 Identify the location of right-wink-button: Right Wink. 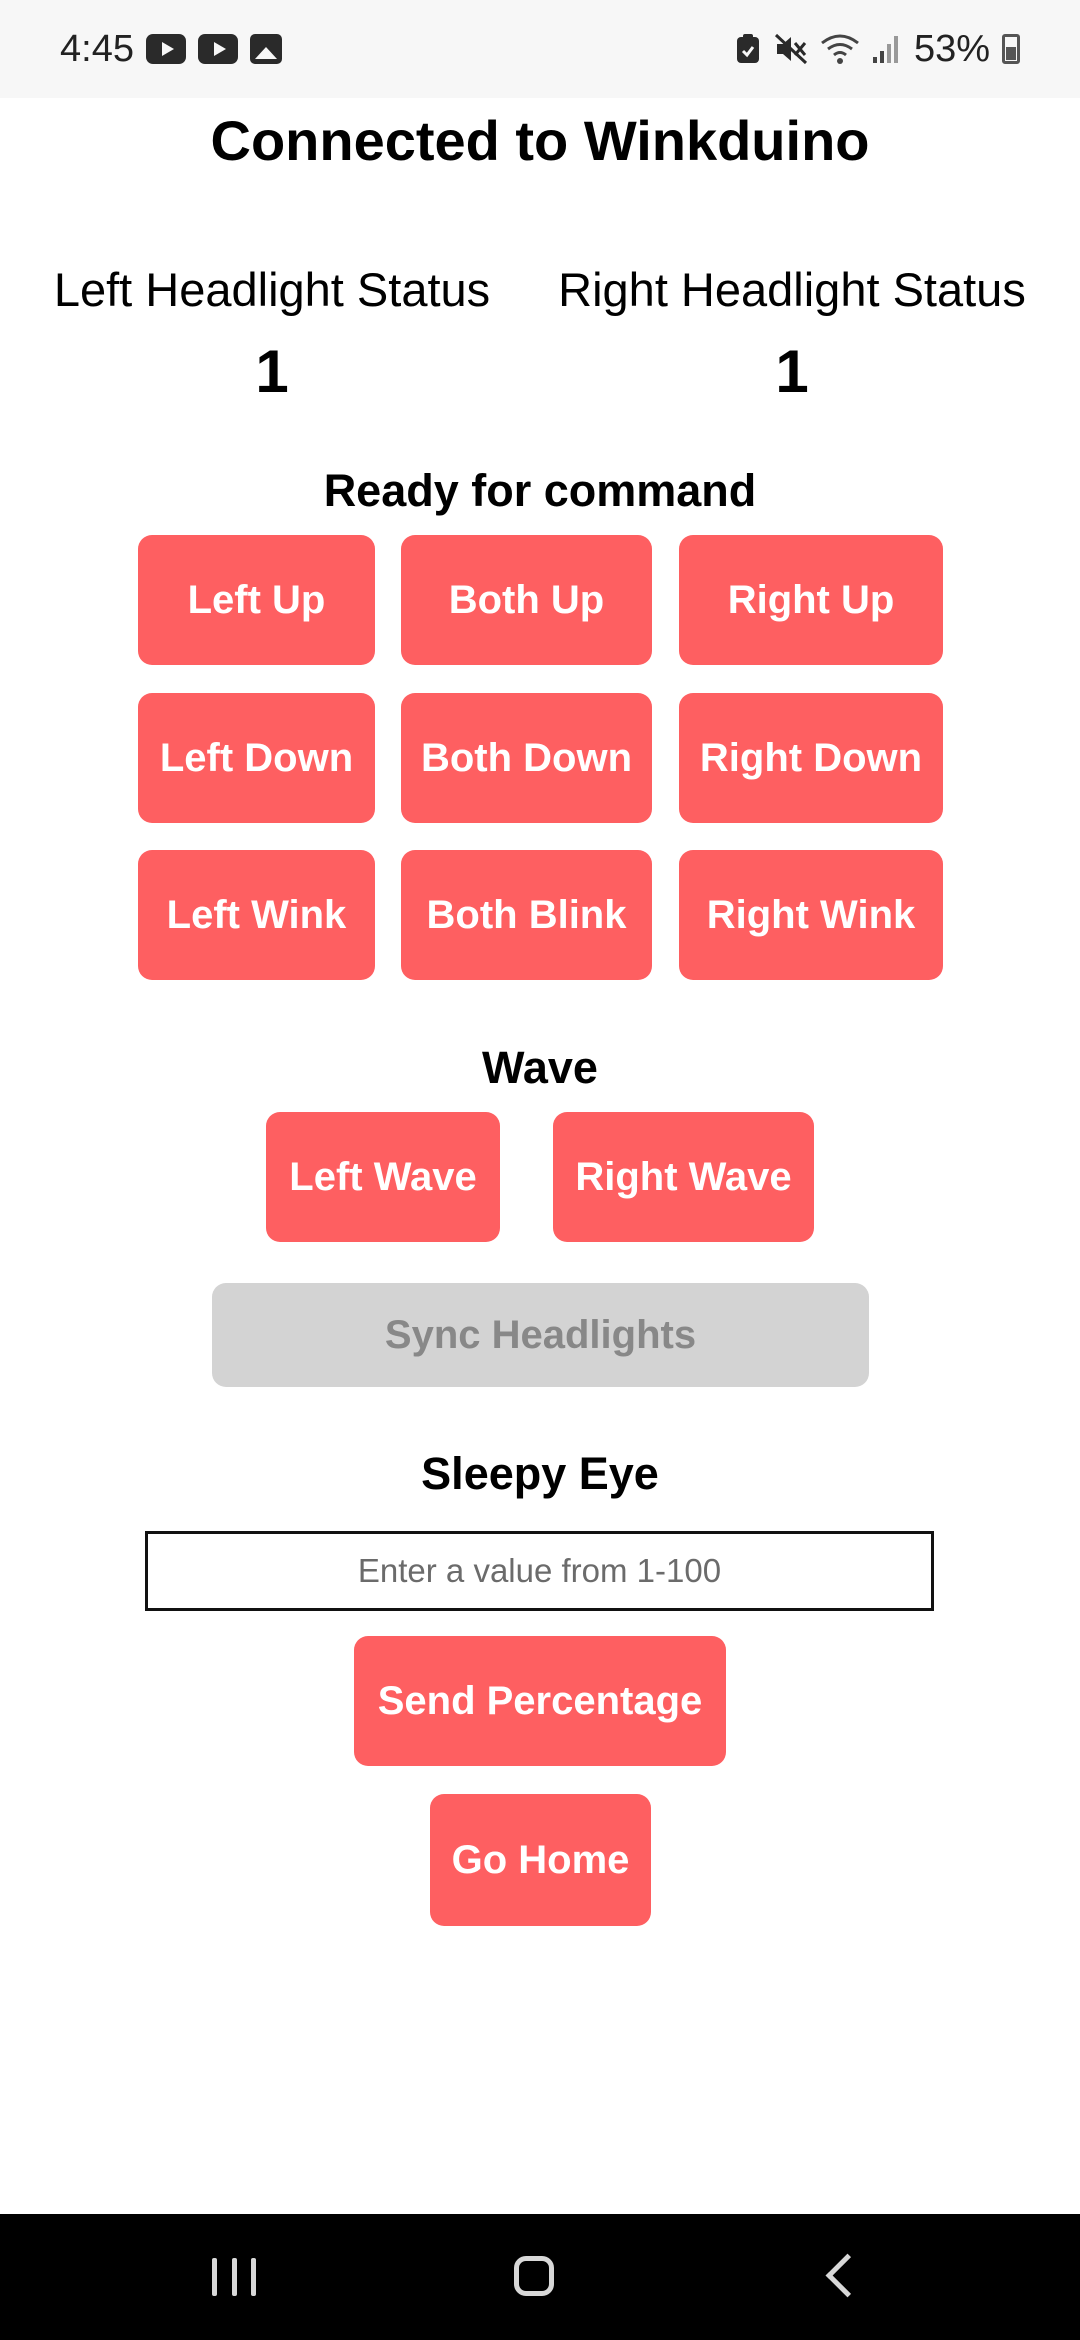
(811, 915).